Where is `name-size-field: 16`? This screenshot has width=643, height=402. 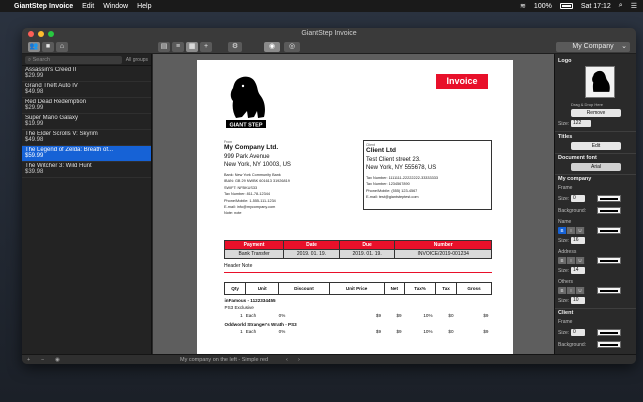
name-size-field: 16 is located at coordinates (578, 240).